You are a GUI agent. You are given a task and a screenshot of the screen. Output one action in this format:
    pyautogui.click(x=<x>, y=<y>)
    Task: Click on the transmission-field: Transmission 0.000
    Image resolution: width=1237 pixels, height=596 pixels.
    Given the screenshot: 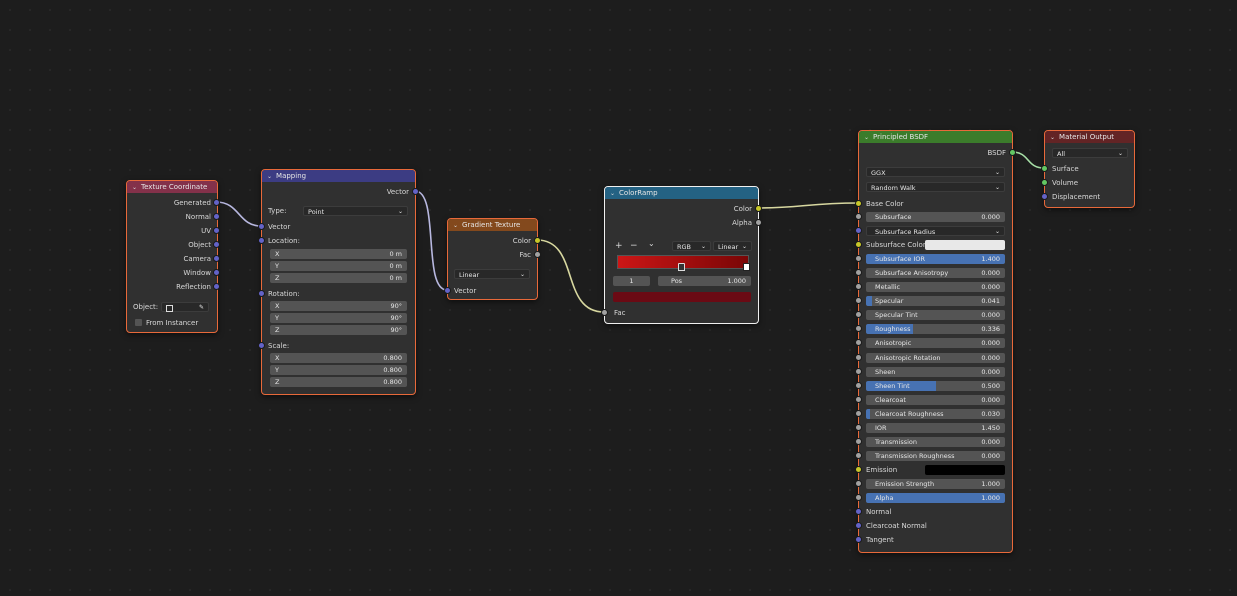 What is the action you would take?
    pyautogui.click(x=935, y=442)
    